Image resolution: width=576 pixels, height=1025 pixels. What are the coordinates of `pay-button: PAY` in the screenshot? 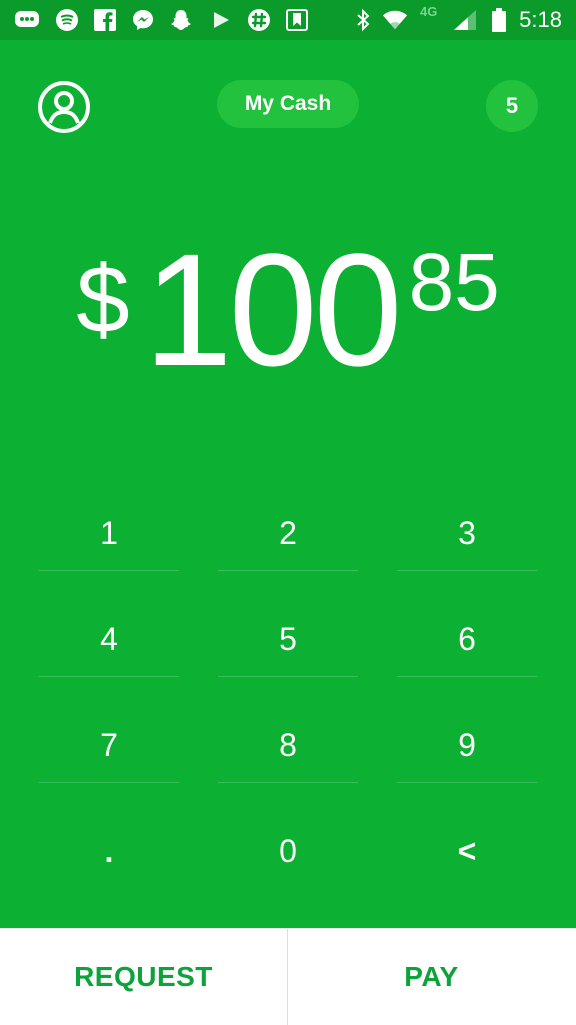 It's located at (431, 977).